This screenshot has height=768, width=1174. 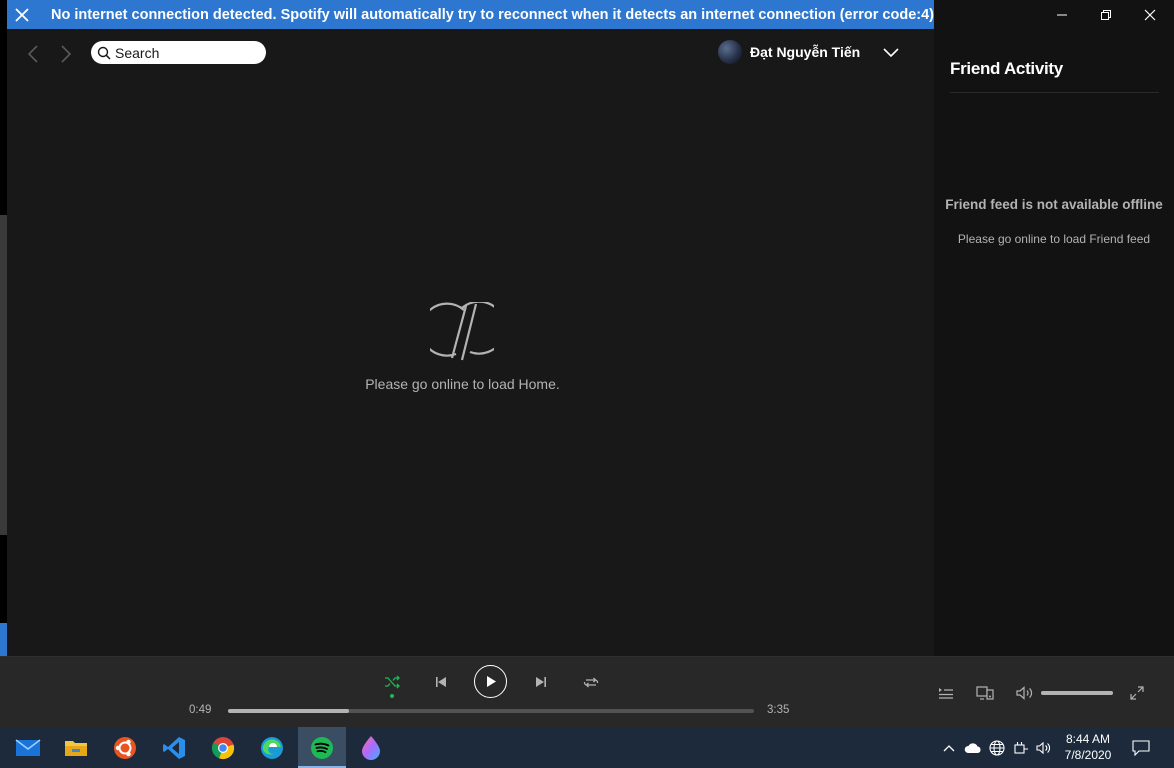 I want to click on player-bar: 0:49 3:35, so click(x=587, y=691).